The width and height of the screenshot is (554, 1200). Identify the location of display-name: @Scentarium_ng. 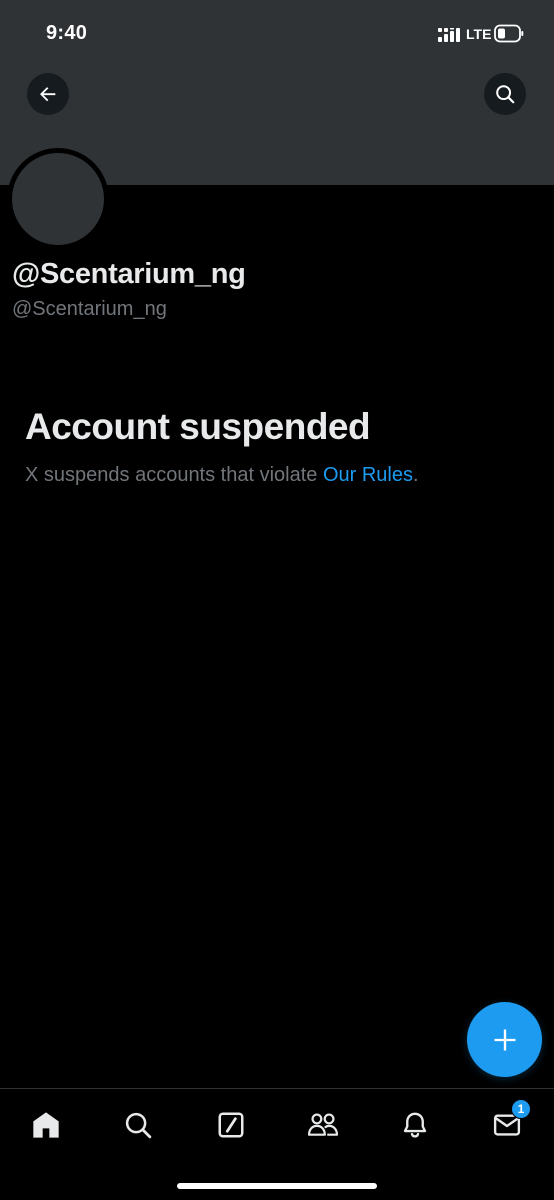
(129, 274).